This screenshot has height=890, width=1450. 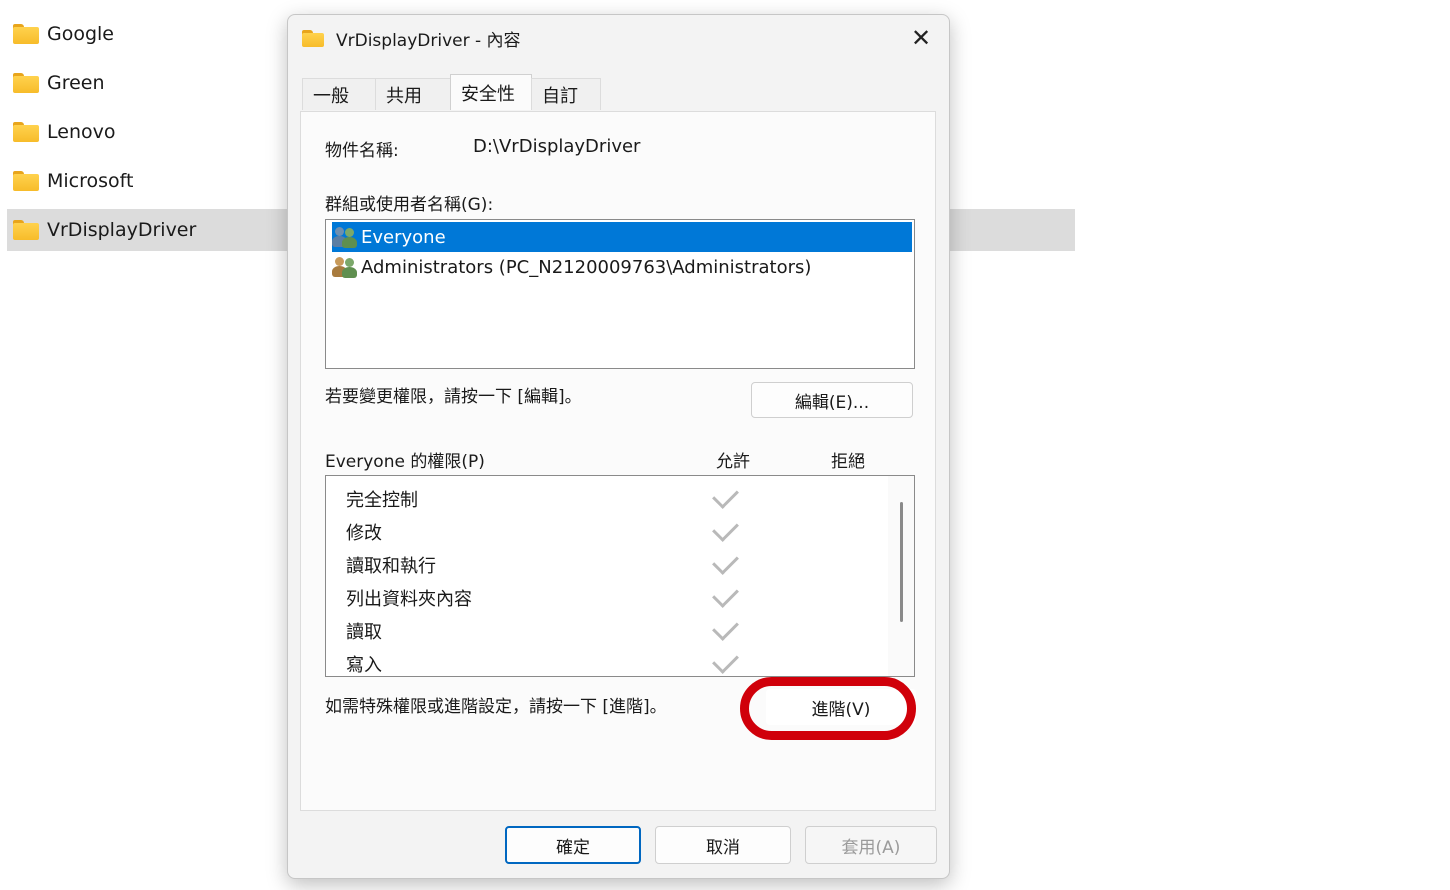 What do you see at coordinates (428, 40) in the screenshot?
I see `dialog-title: VrDisplayDriver - 內容` at bounding box center [428, 40].